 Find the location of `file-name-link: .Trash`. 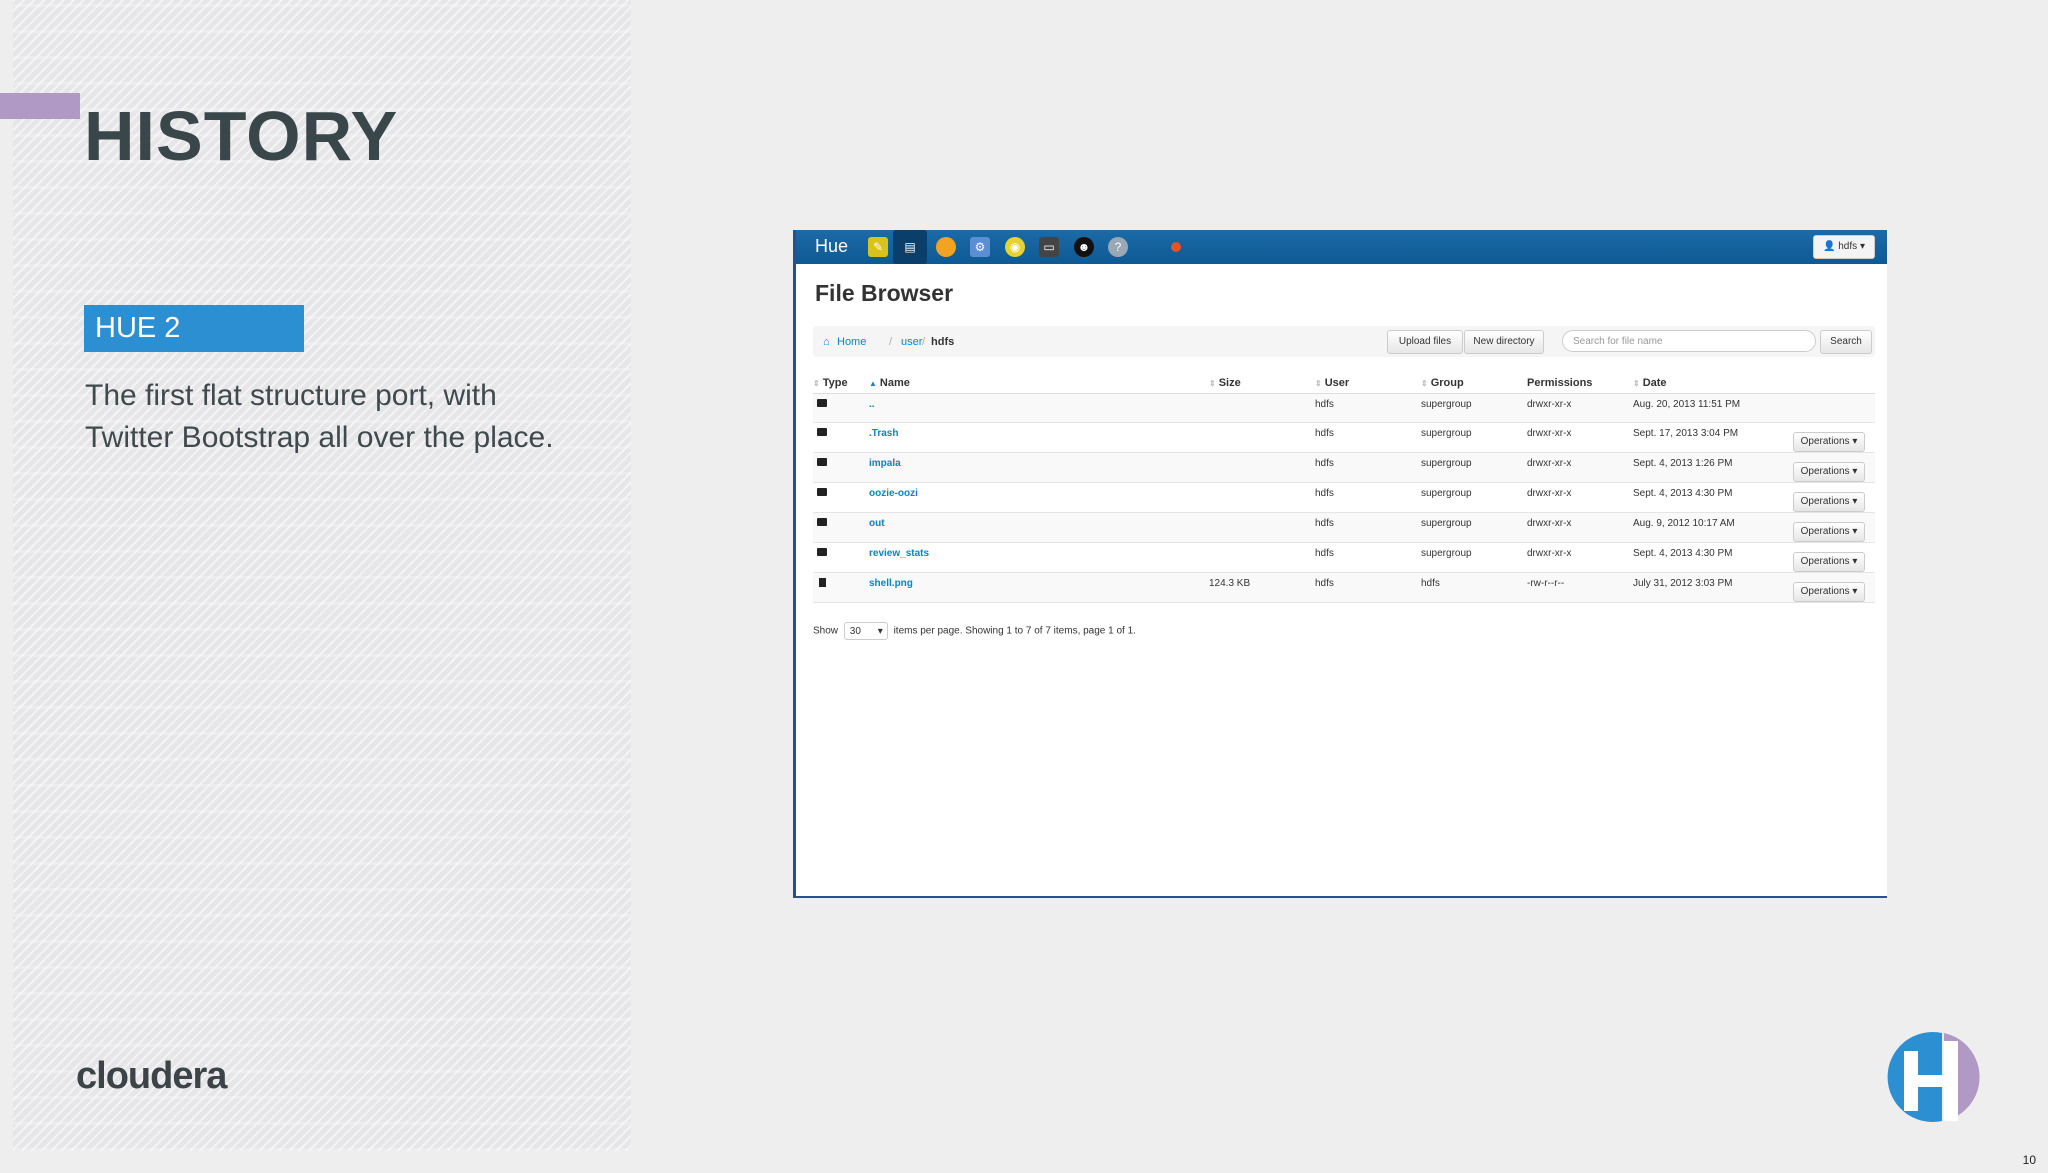

file-name-link: .Trash is located at coordinates (883, 433).